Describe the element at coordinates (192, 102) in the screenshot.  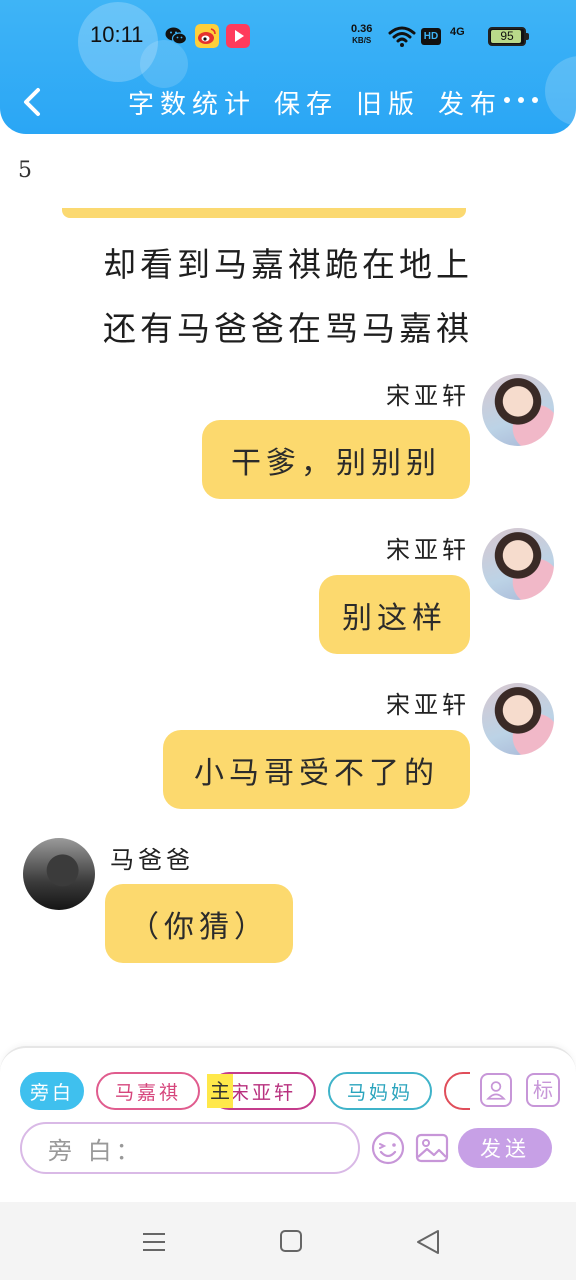
I see `word-count-button: 字数统计` at that location.